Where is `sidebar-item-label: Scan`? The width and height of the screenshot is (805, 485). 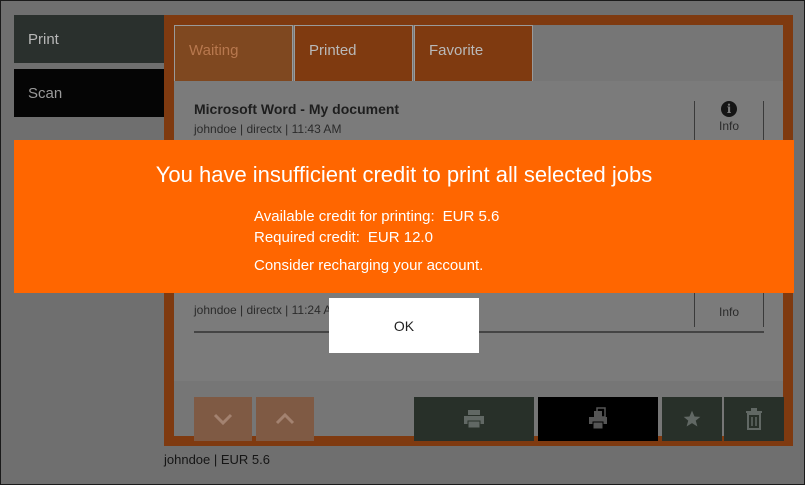
sidebar-item-label: Scan is located at coordinates (45, 93).